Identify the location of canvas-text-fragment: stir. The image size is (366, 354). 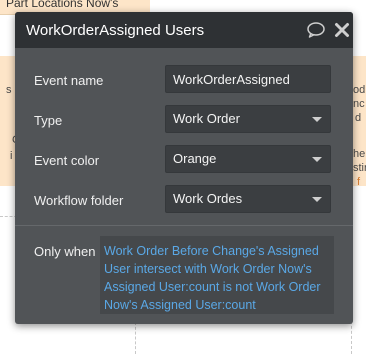
(359, 168).